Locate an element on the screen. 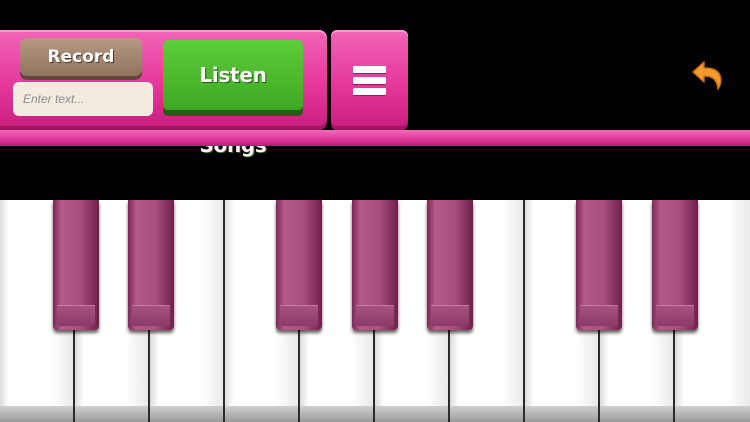 This screenshot has height=422, width=750. menu-button is located at coordinates (369, 80).